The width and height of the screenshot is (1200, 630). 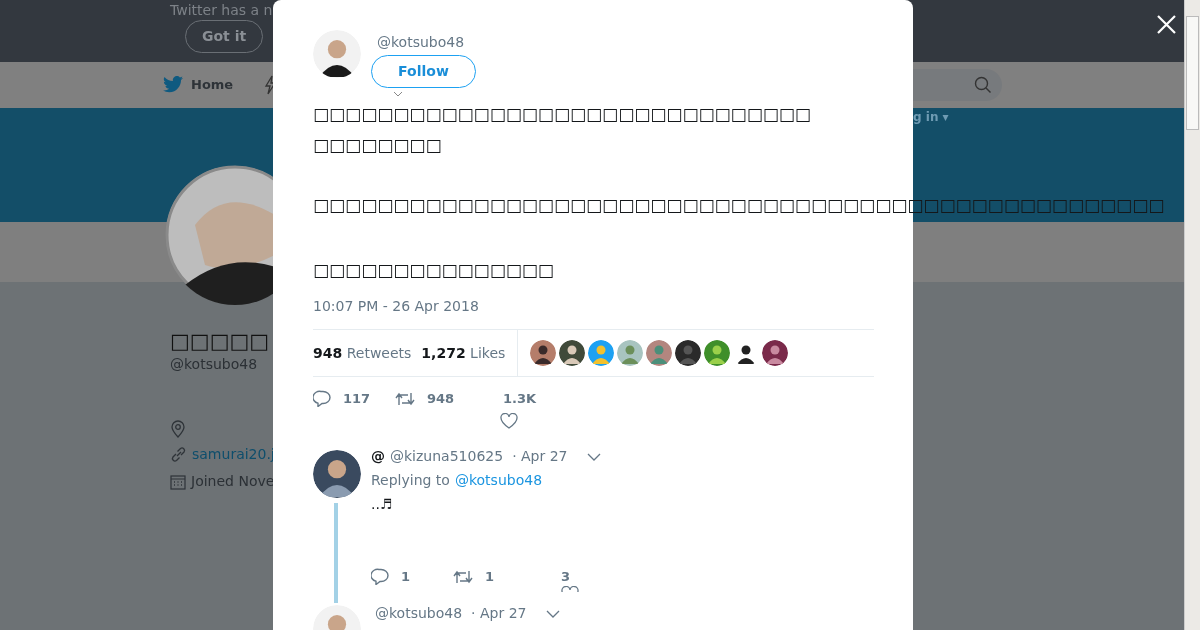 I want to click on scrollbar, so click(x=1192, y=315).